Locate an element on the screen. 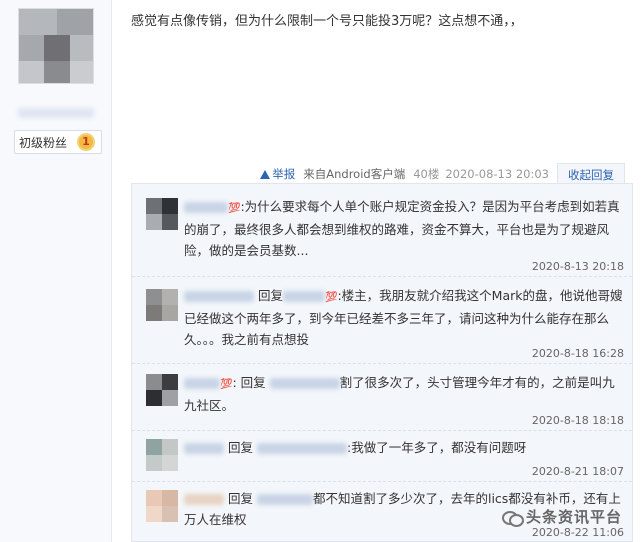  reply-timestamp: 2020-8-13 20:18 is located at coordinates (577, 266).